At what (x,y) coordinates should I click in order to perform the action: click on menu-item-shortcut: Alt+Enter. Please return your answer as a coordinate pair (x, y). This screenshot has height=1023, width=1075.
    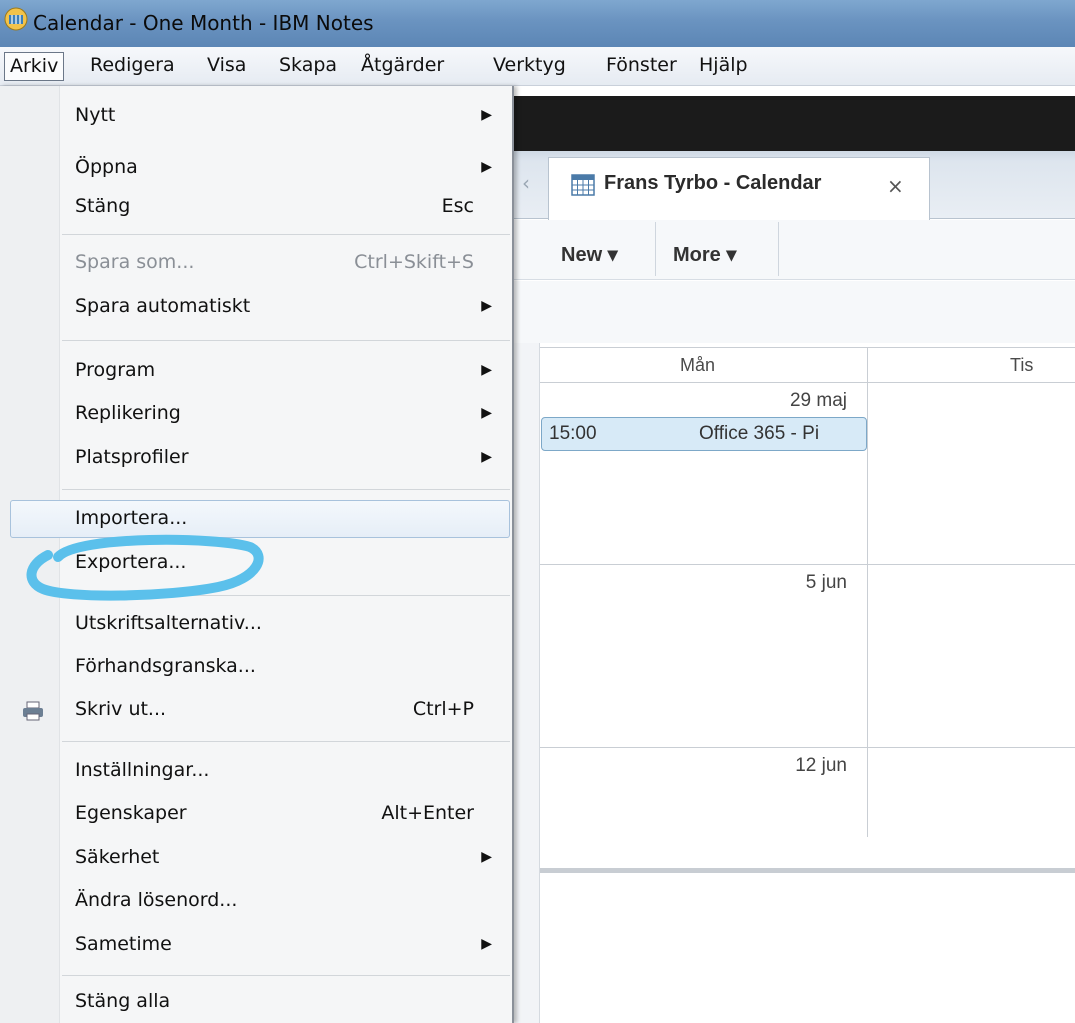
    Looking at the image, I should click on (427, 813).